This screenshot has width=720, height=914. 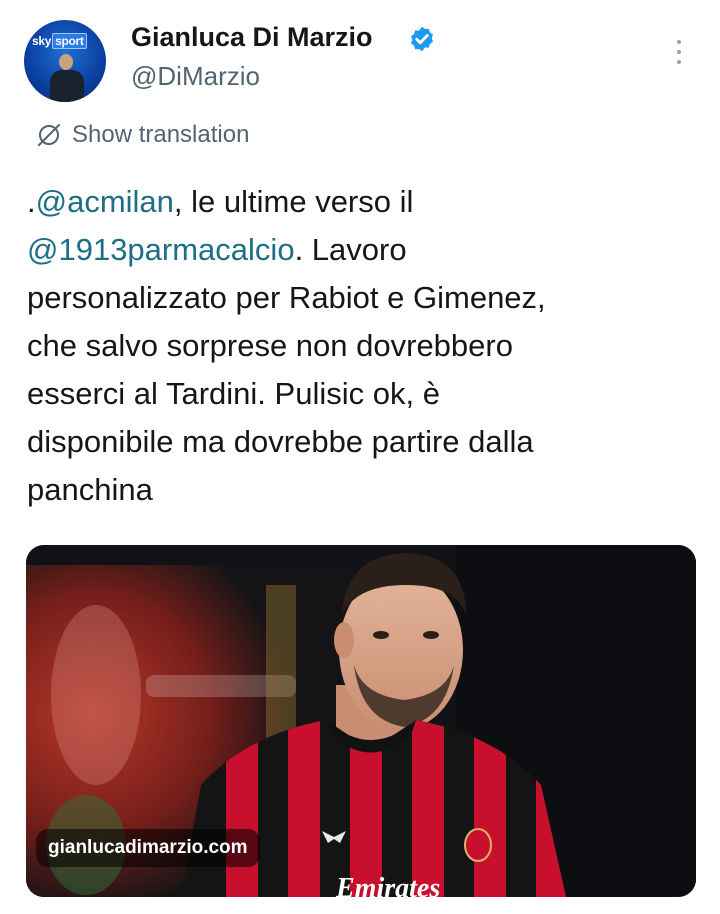 What do you see at coordinates (49, 135) in the screenshot?
I see `globe-translate-icon` at bounding box center [49, 135].